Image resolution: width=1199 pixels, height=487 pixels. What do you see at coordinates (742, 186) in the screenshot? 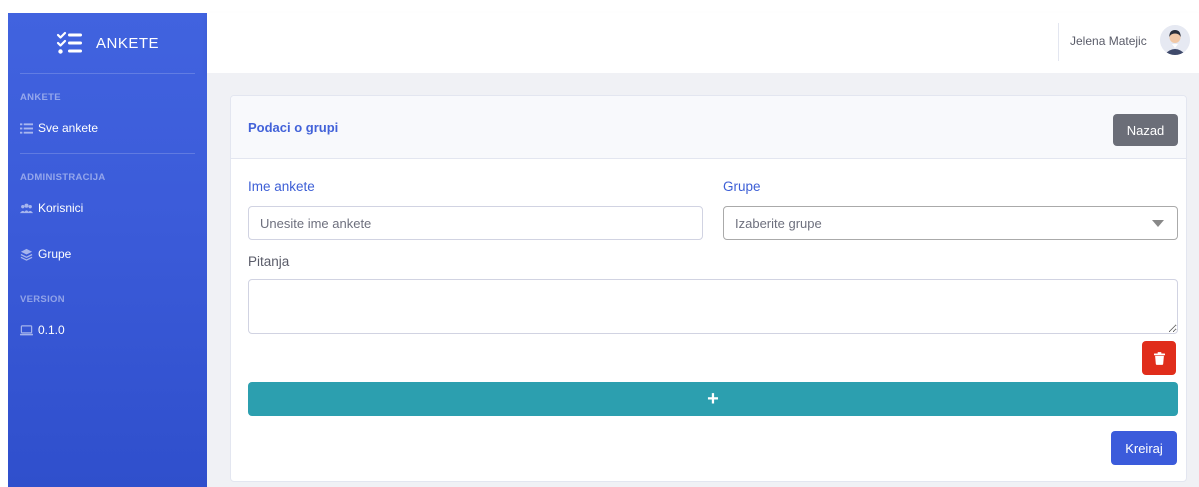
I see `groups-label: Grupe` at bounding box center [742, 186].